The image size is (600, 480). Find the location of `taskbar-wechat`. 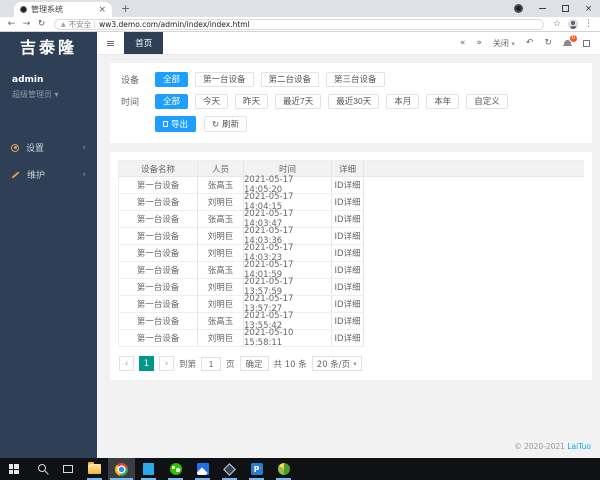

taskbar-wechat is located at coordinates (175, 469).